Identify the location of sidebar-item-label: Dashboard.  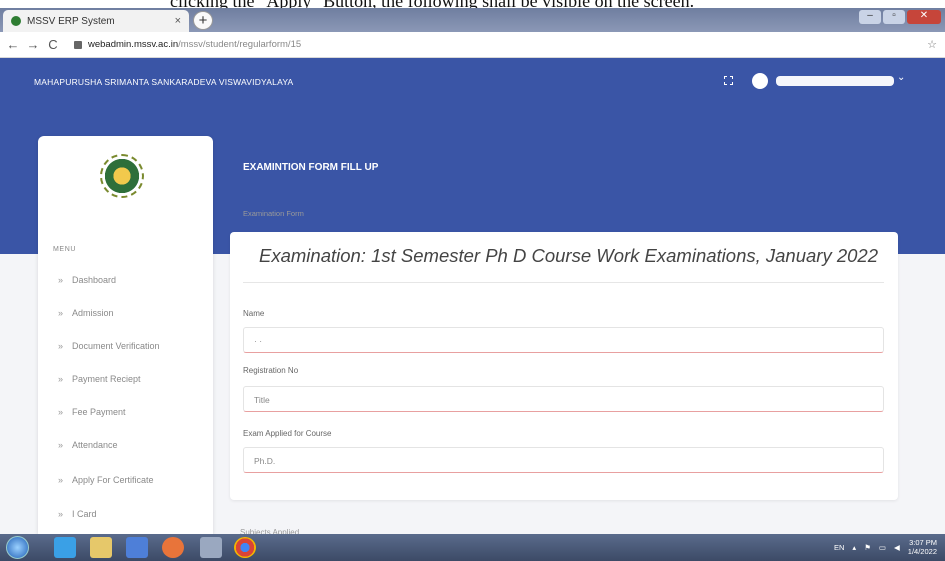
(94, 280).